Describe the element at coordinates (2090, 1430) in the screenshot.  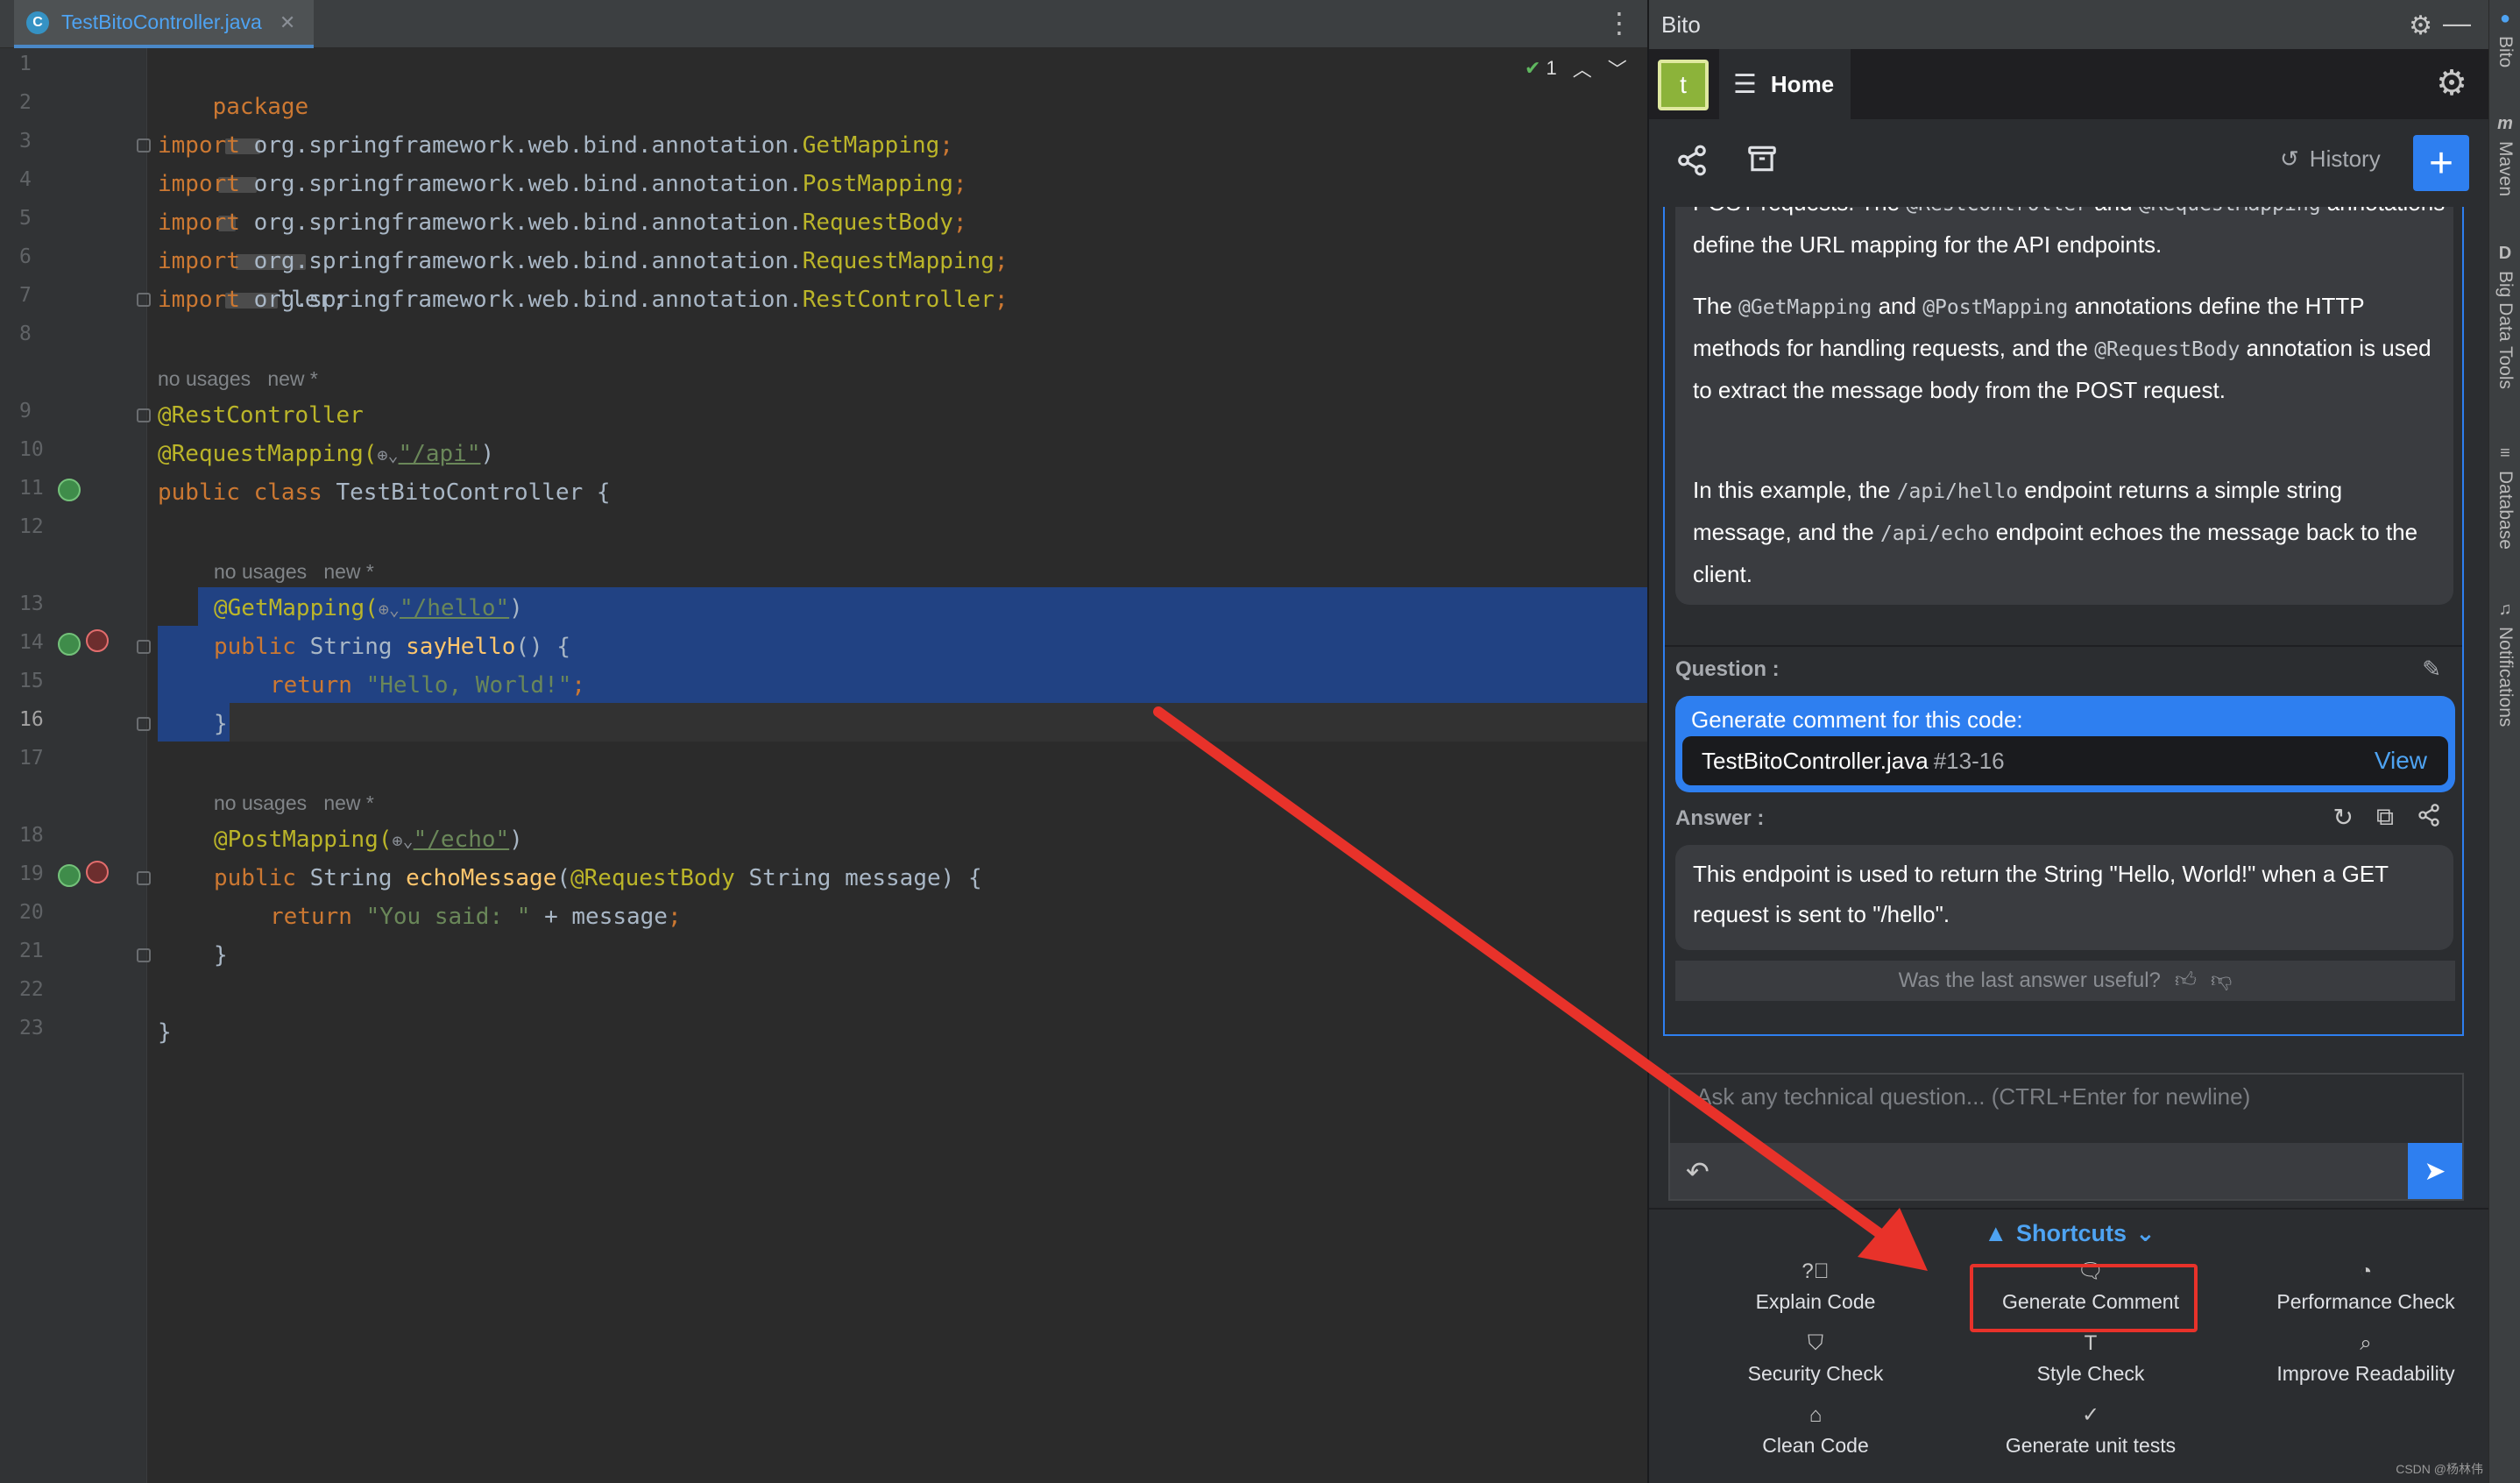
I see `shortcut-generate-unit-tests: ✓ Generate unit tests` at that location.